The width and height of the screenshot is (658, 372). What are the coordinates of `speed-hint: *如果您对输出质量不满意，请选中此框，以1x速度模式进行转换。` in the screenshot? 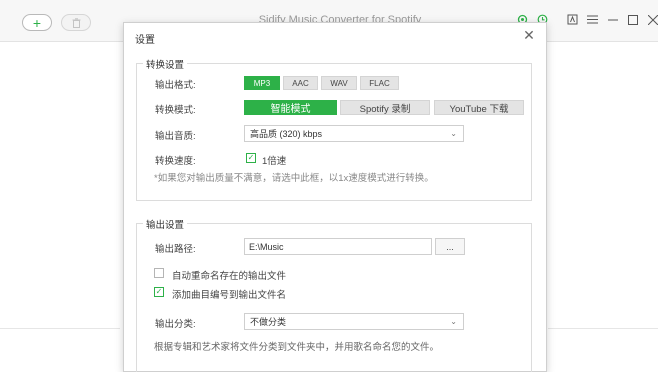 It's located at (294, 178).